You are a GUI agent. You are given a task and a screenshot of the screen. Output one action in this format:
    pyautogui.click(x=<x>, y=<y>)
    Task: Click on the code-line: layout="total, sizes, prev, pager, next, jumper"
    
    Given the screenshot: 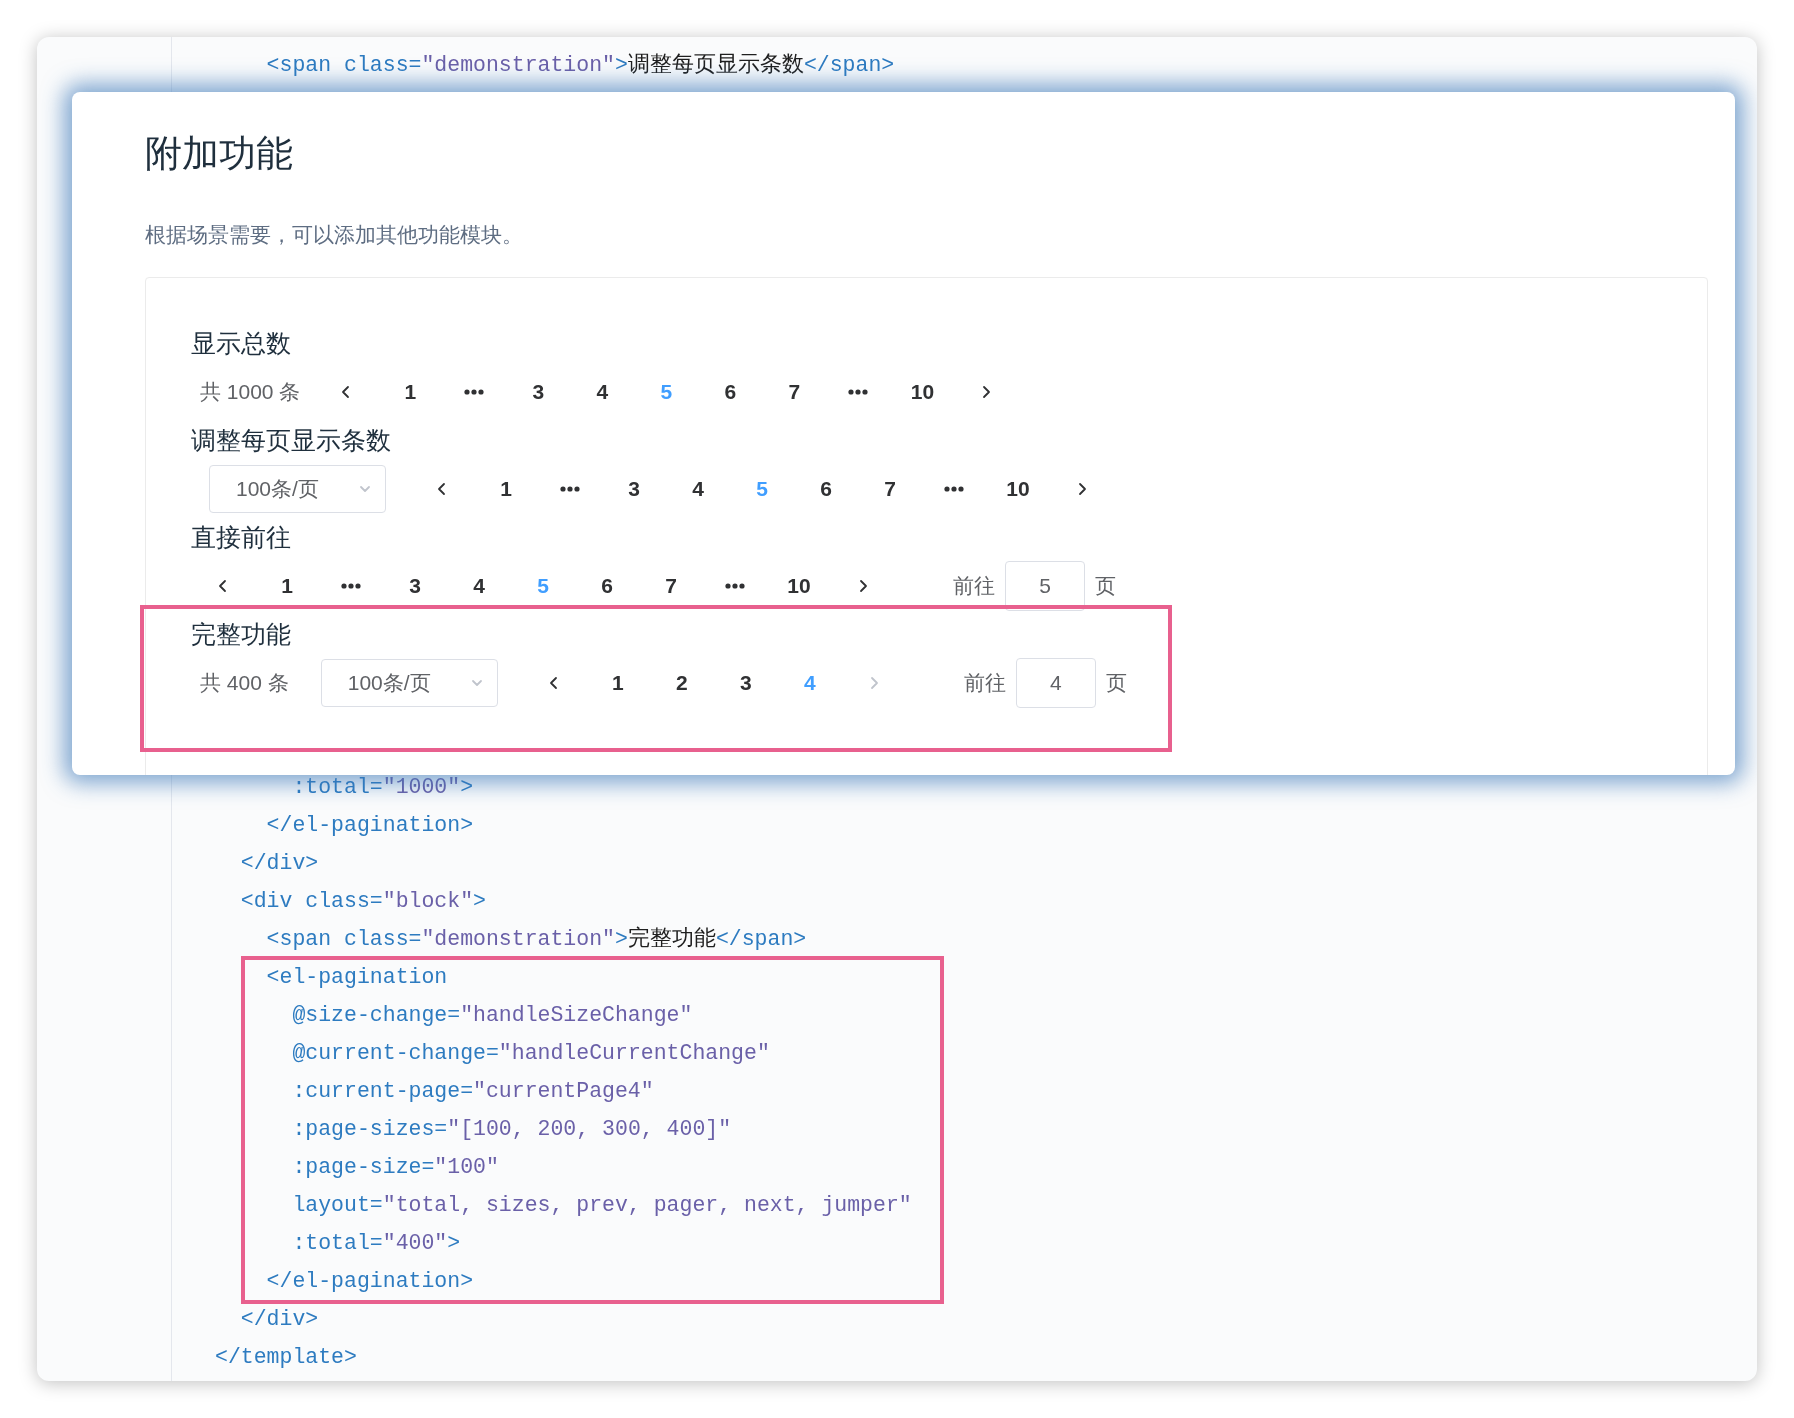 What is the action you would take?
    pyautogui.click(x=601, y=1205)
    